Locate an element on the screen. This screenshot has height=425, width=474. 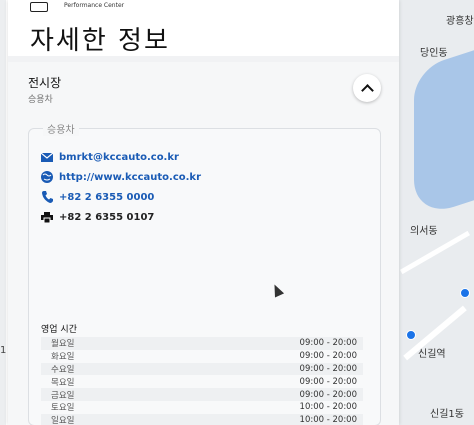
day-label: 일요일 is located at coordinates (63, 420).